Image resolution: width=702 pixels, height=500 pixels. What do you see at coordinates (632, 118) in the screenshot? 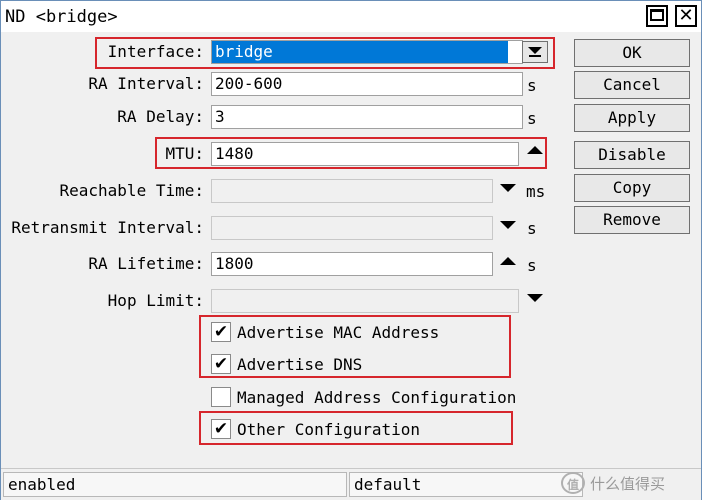
I see `apply-button: Apply` at bounding box center [632, 118].